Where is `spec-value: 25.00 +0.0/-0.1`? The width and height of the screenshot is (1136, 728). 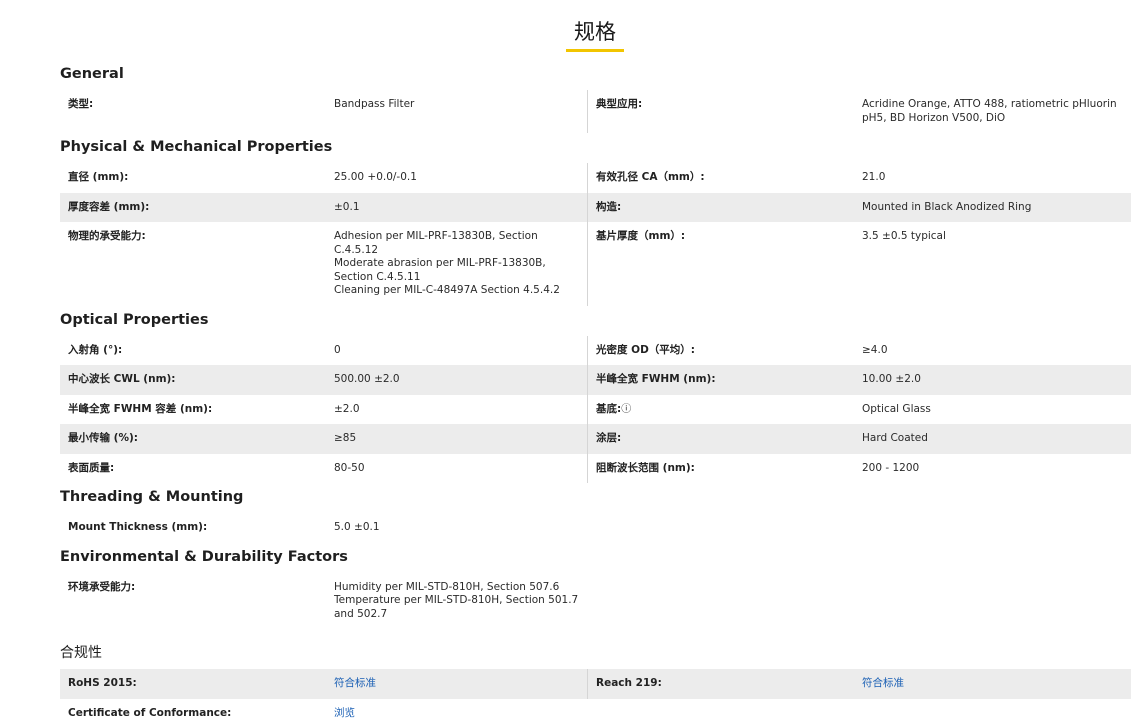
spec-value: 25.00 +0.0/-0.1 is located at coordinates (457, 178).